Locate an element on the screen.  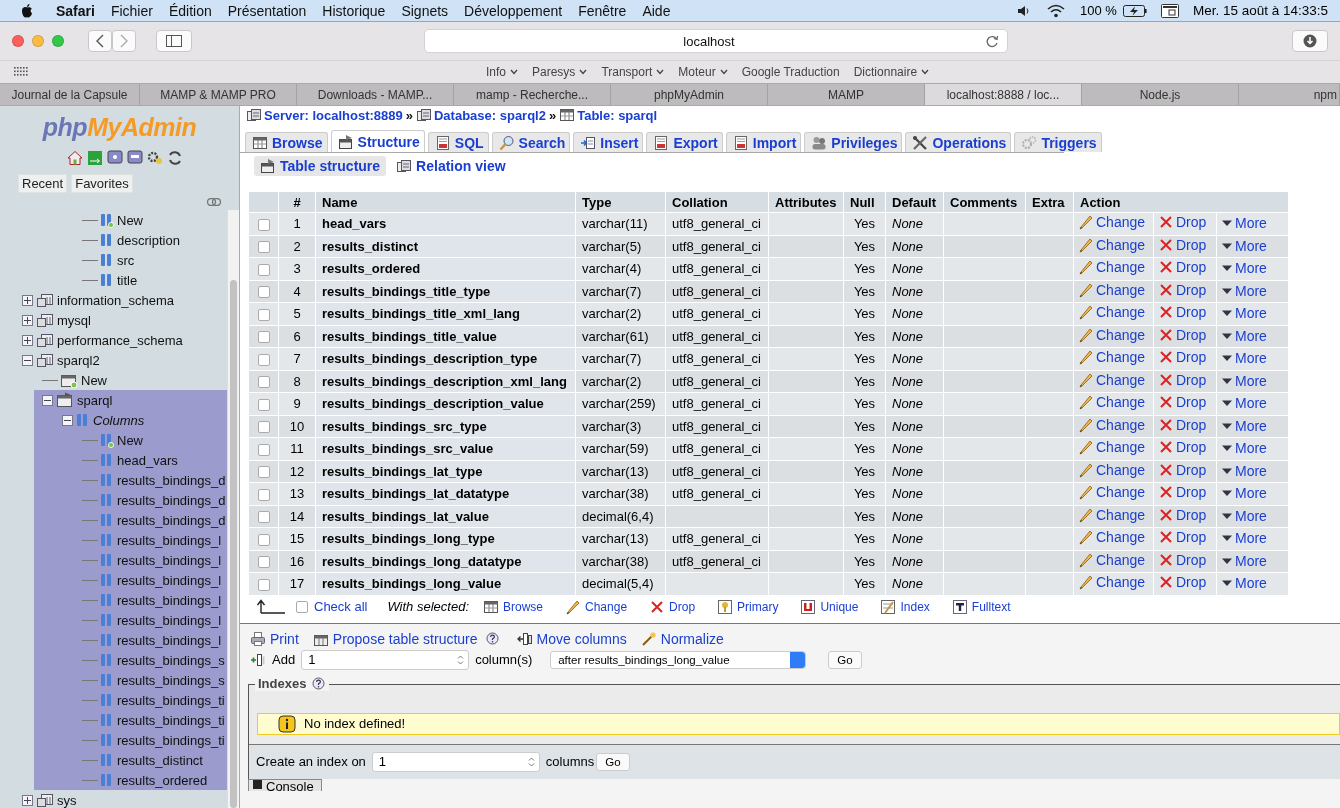
column-item: title is located at coordinates (127, 280).